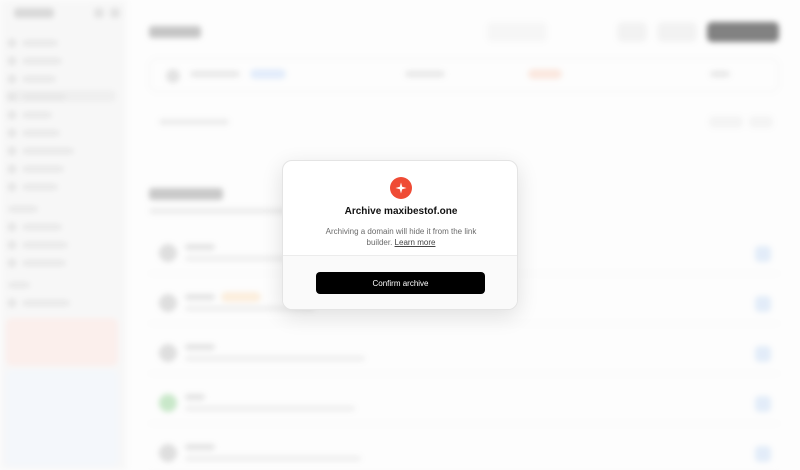 The image size is (800, 470). I want to click on modal-footer: Confirm archive, so click(400, 282).